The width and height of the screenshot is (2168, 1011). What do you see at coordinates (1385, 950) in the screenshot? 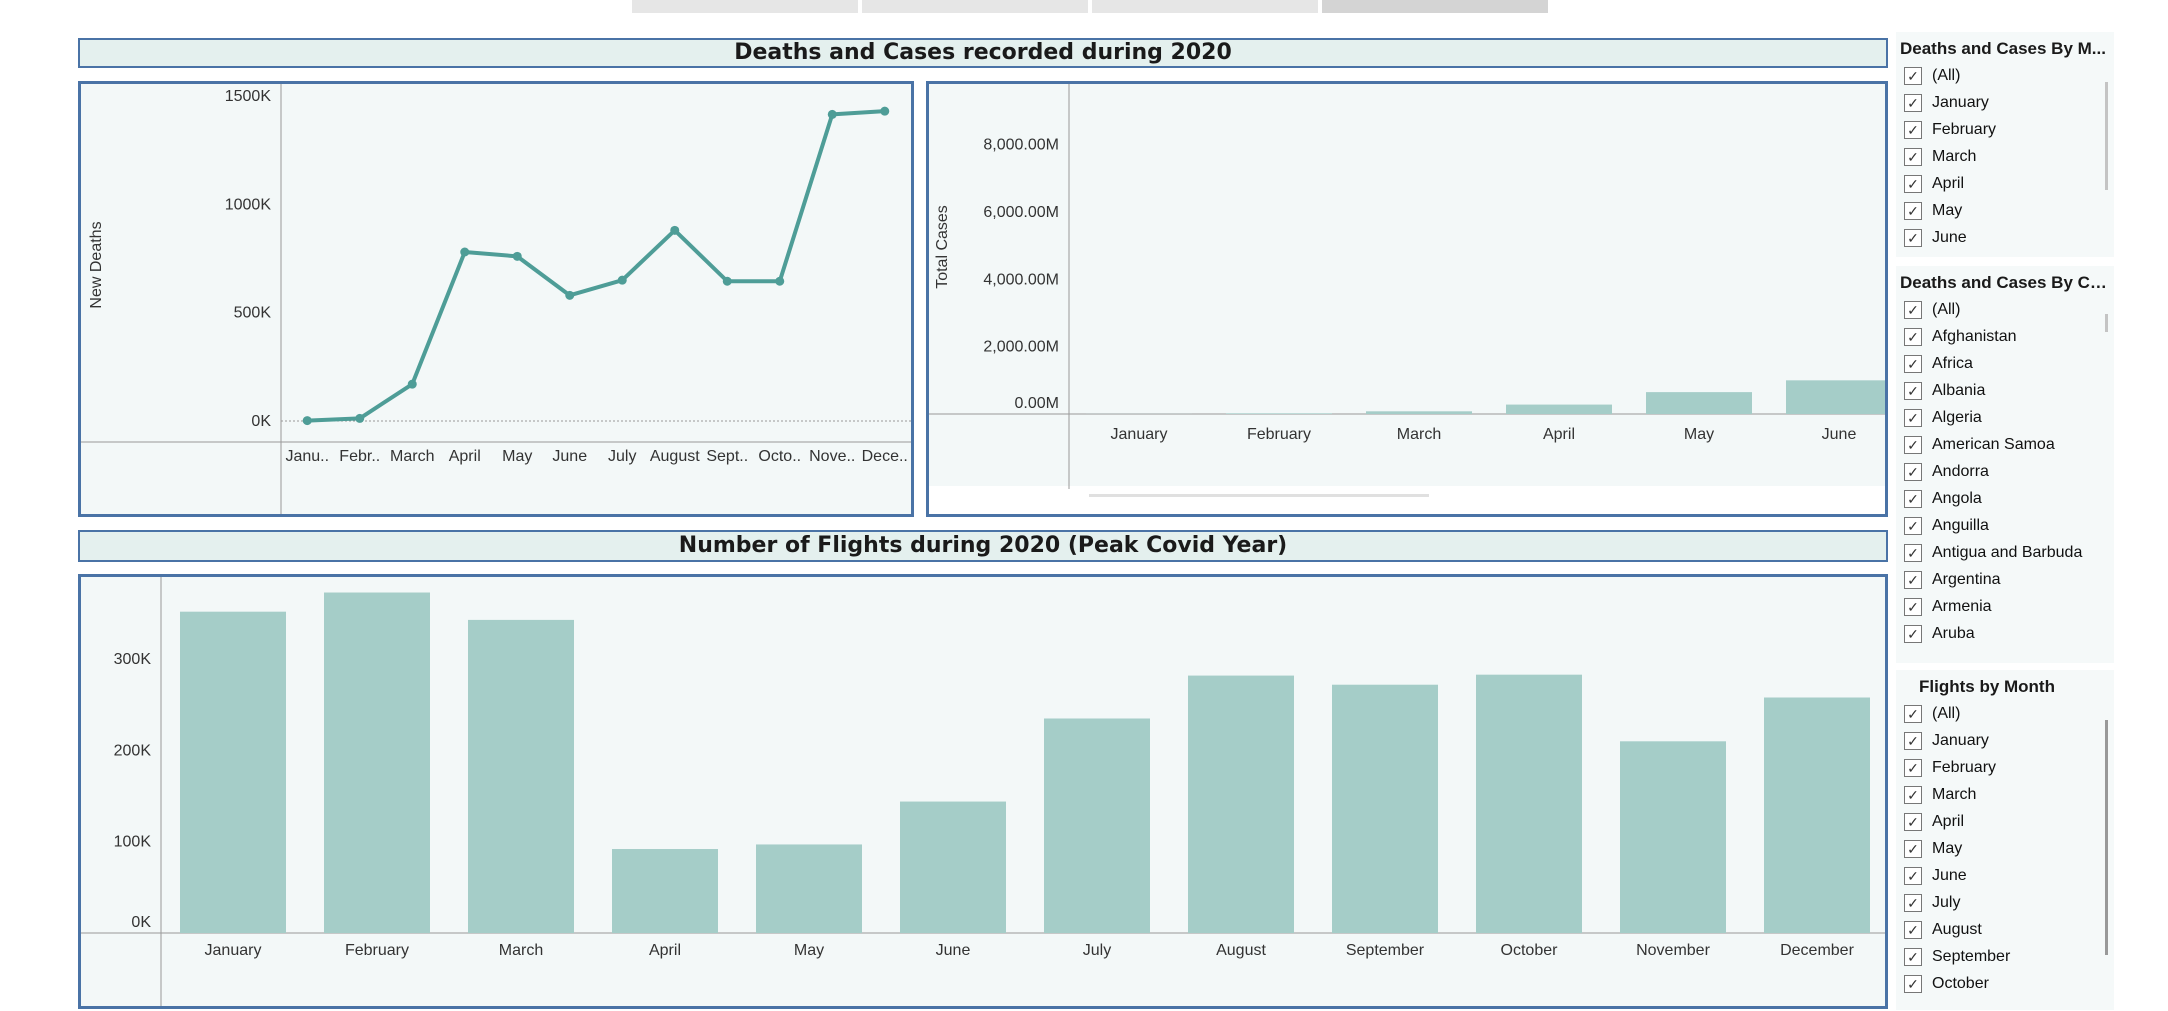
I see `x-tick-label: September` at bounding box center [1385, 950].